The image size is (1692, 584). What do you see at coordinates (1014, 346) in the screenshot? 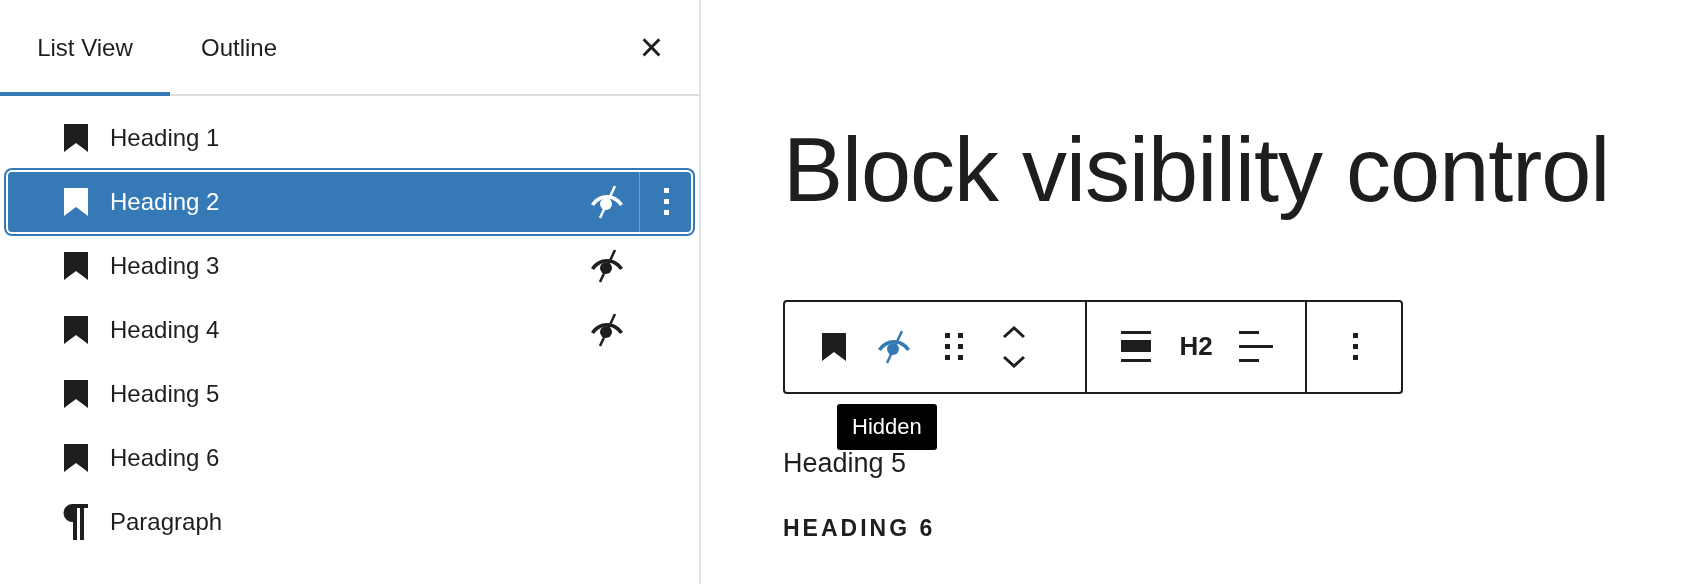
I see `move-up-down-icon` at bounding box center [1014, 346].